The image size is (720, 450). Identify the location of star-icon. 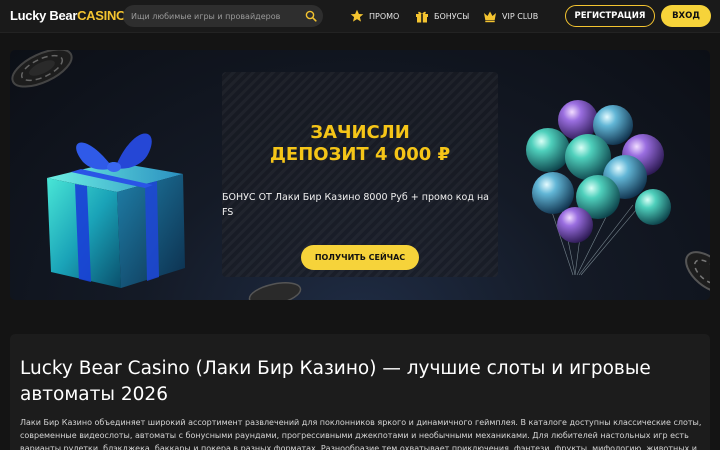
(357, 15).